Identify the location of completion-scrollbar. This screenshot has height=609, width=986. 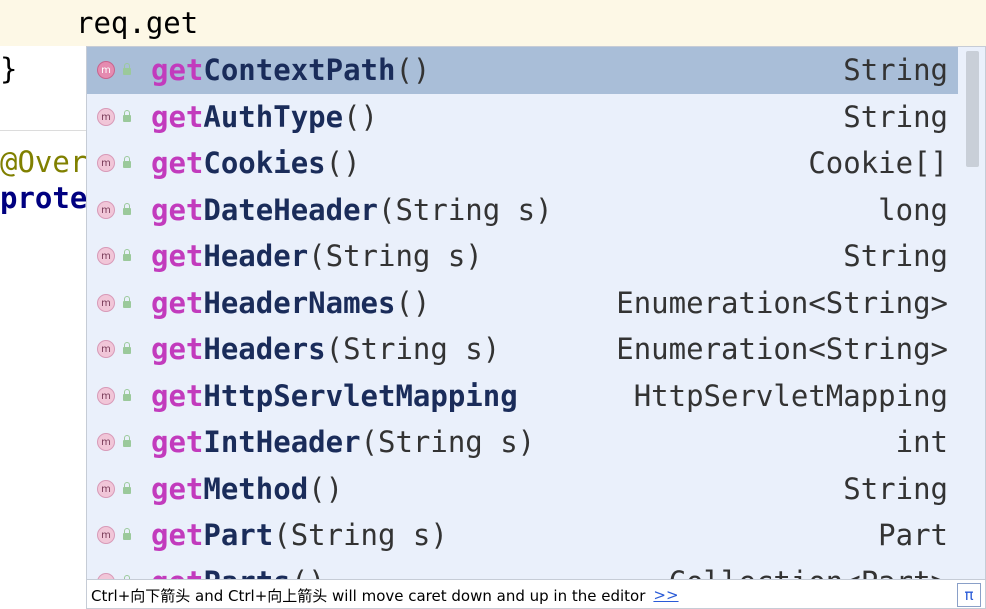
(971, 313).